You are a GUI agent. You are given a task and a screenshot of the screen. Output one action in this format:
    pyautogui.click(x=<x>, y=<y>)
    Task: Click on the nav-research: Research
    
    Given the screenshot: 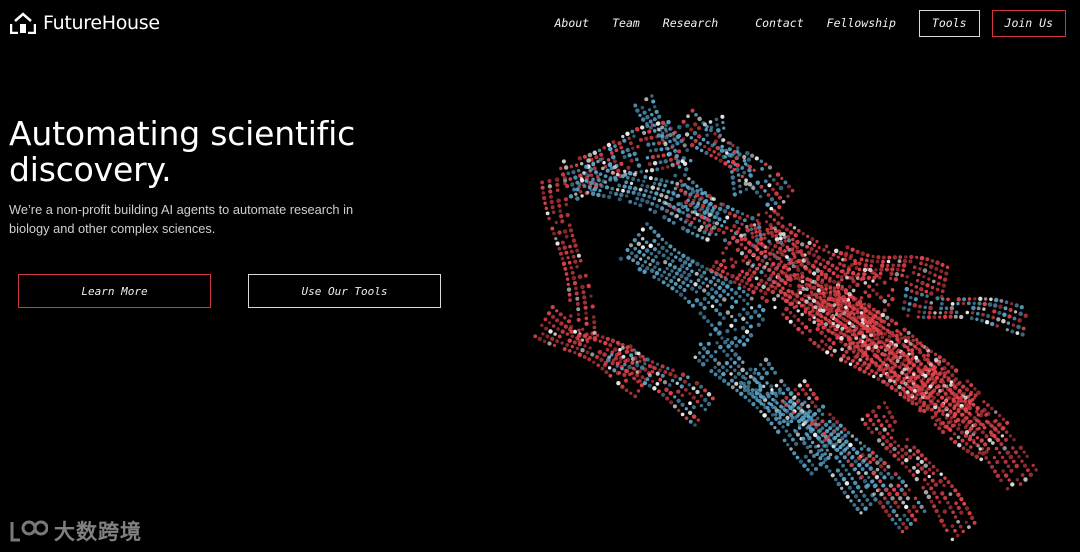 What is the action you would take?
    pyautogui.click(x=690, y=23)
    